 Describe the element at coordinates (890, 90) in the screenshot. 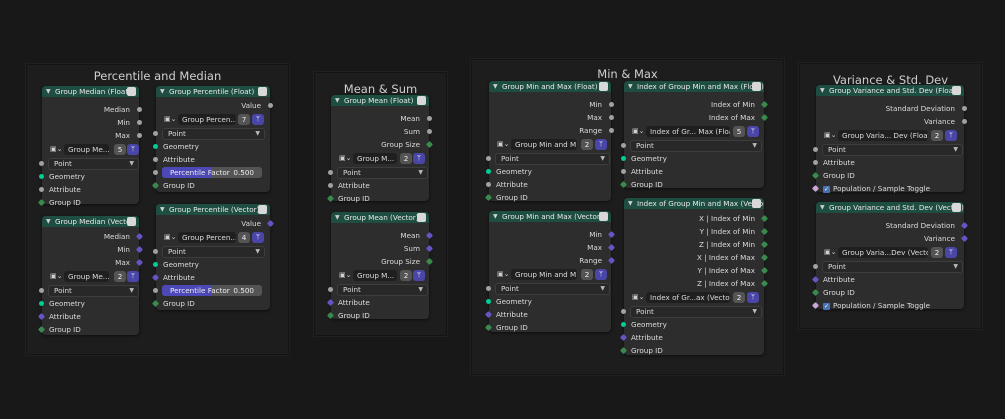

I see `node-header: ▼ Group Variance and Std. Dev (Float)` at that location.